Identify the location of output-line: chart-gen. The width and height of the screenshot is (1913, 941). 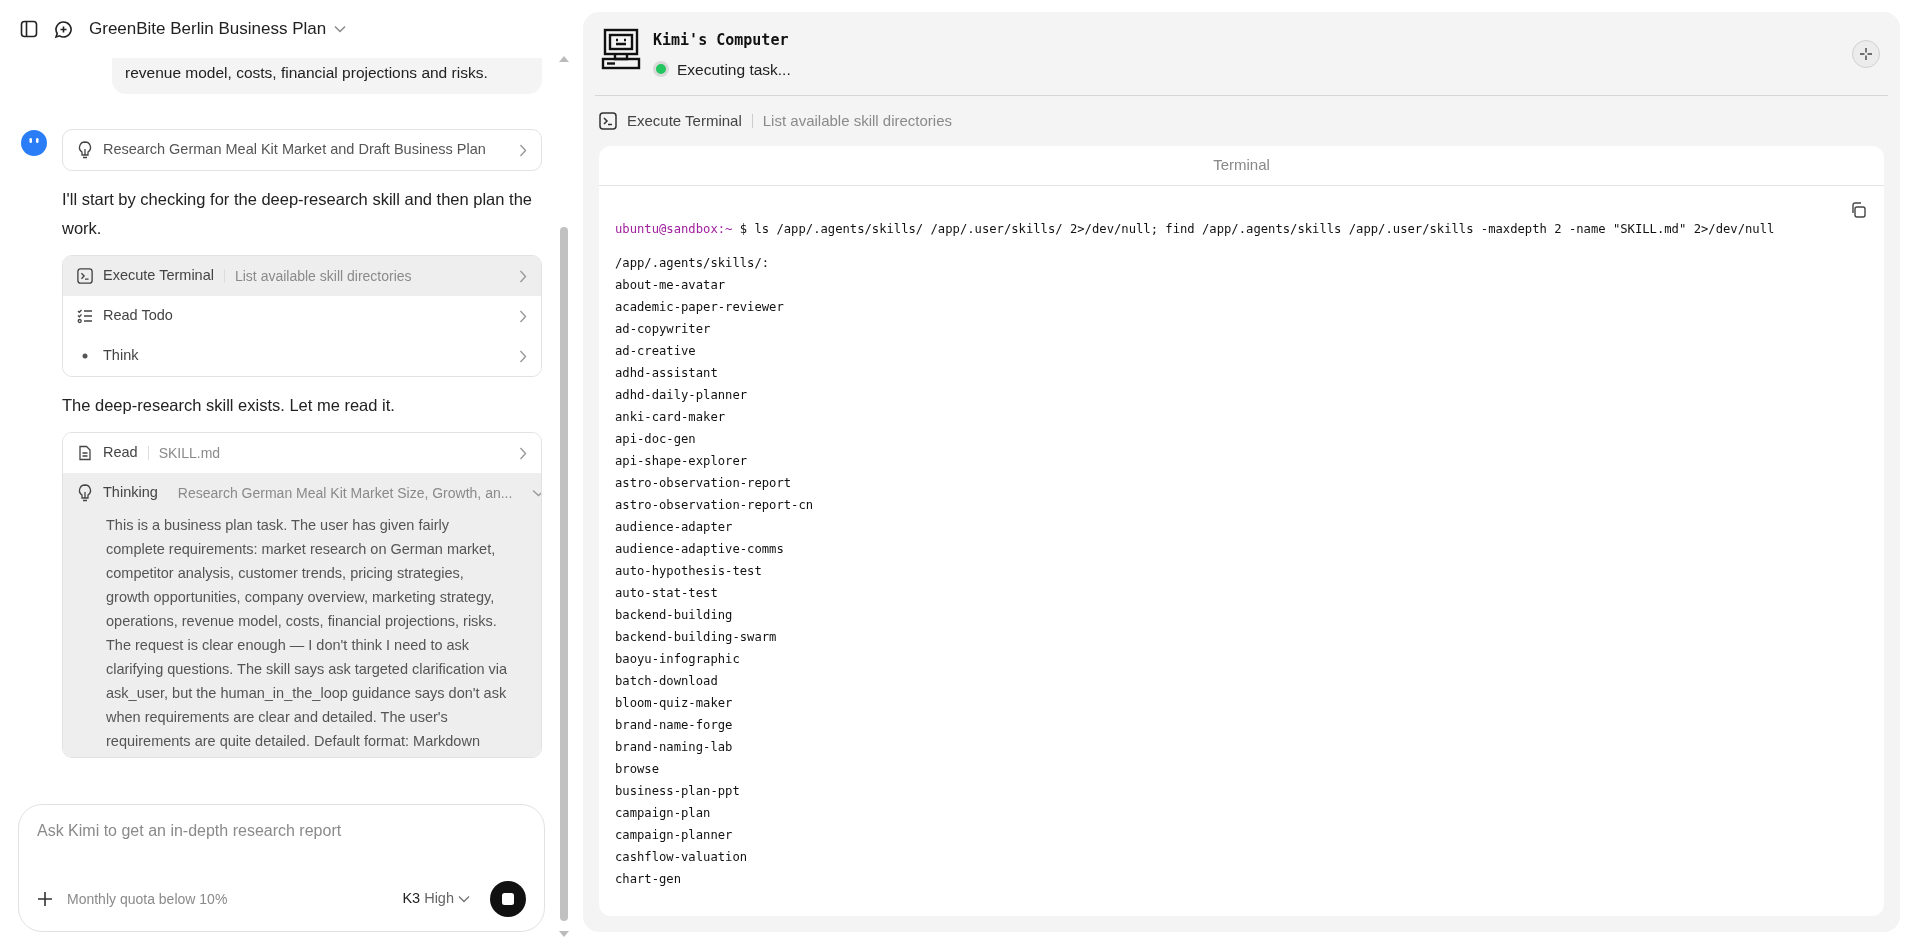
(649, 880).